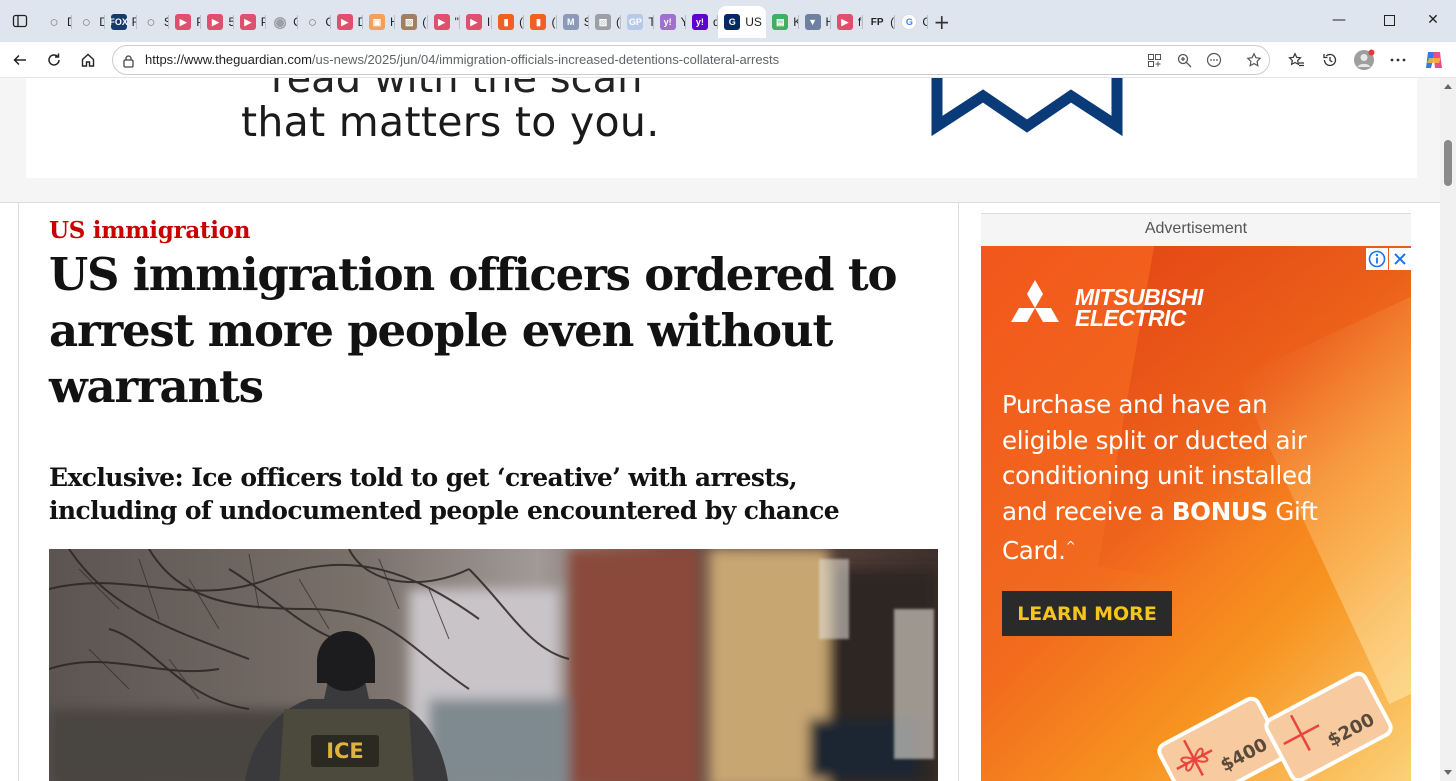  I want to click on browser-tab: ▼Ha, so click(815, 22).